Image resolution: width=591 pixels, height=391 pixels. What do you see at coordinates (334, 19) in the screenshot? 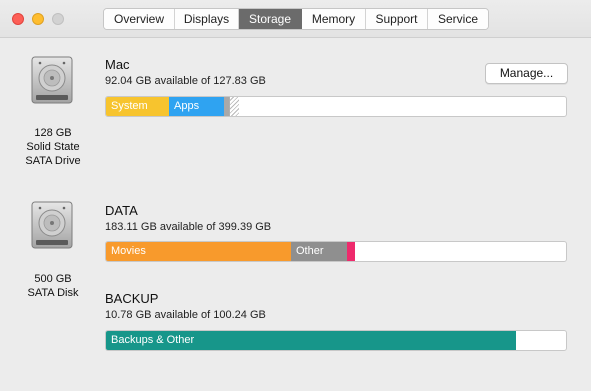
I see `tab-memory: Memory` at bounding box center [334, 19].